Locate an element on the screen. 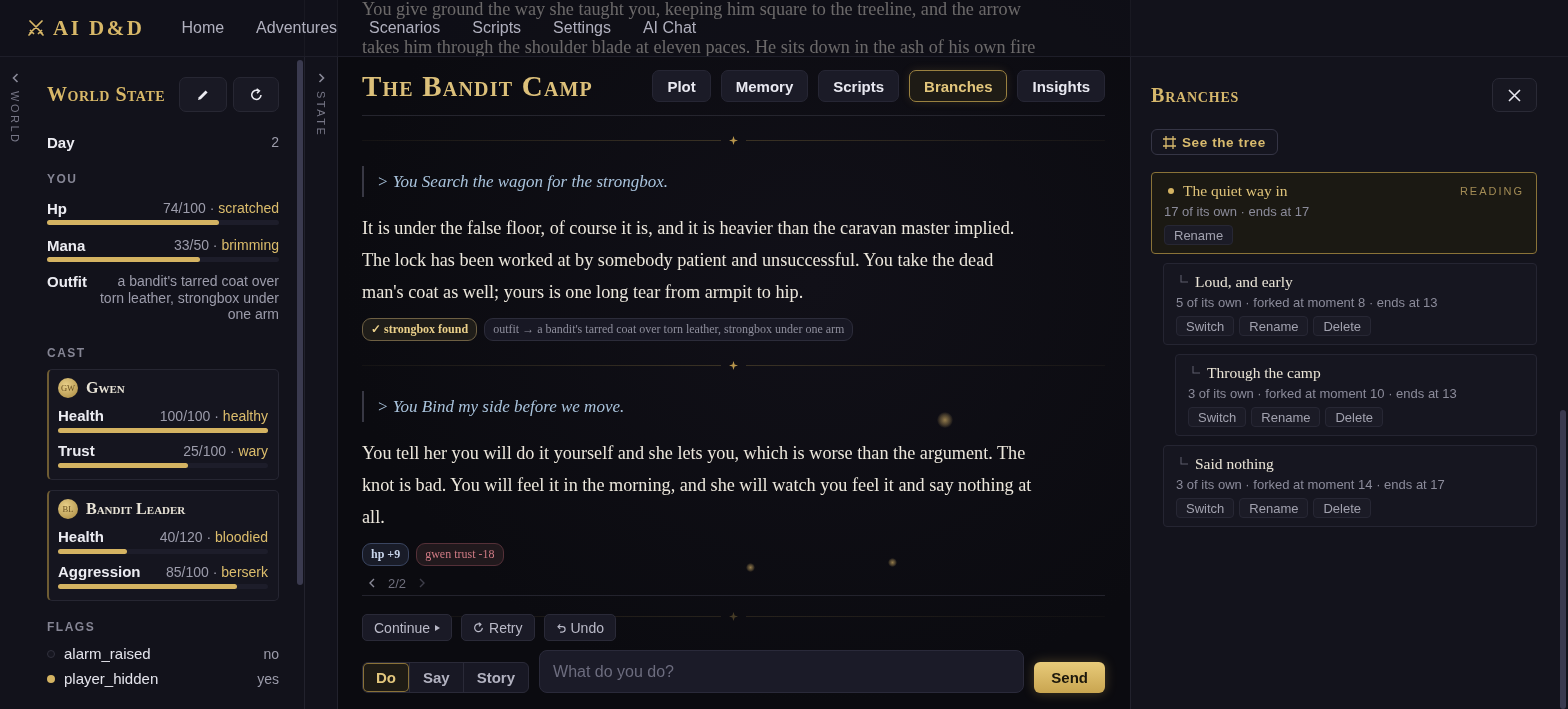 This screenshot has height=709, width=1568. flag-value: no is located at coordinates (271, 653).